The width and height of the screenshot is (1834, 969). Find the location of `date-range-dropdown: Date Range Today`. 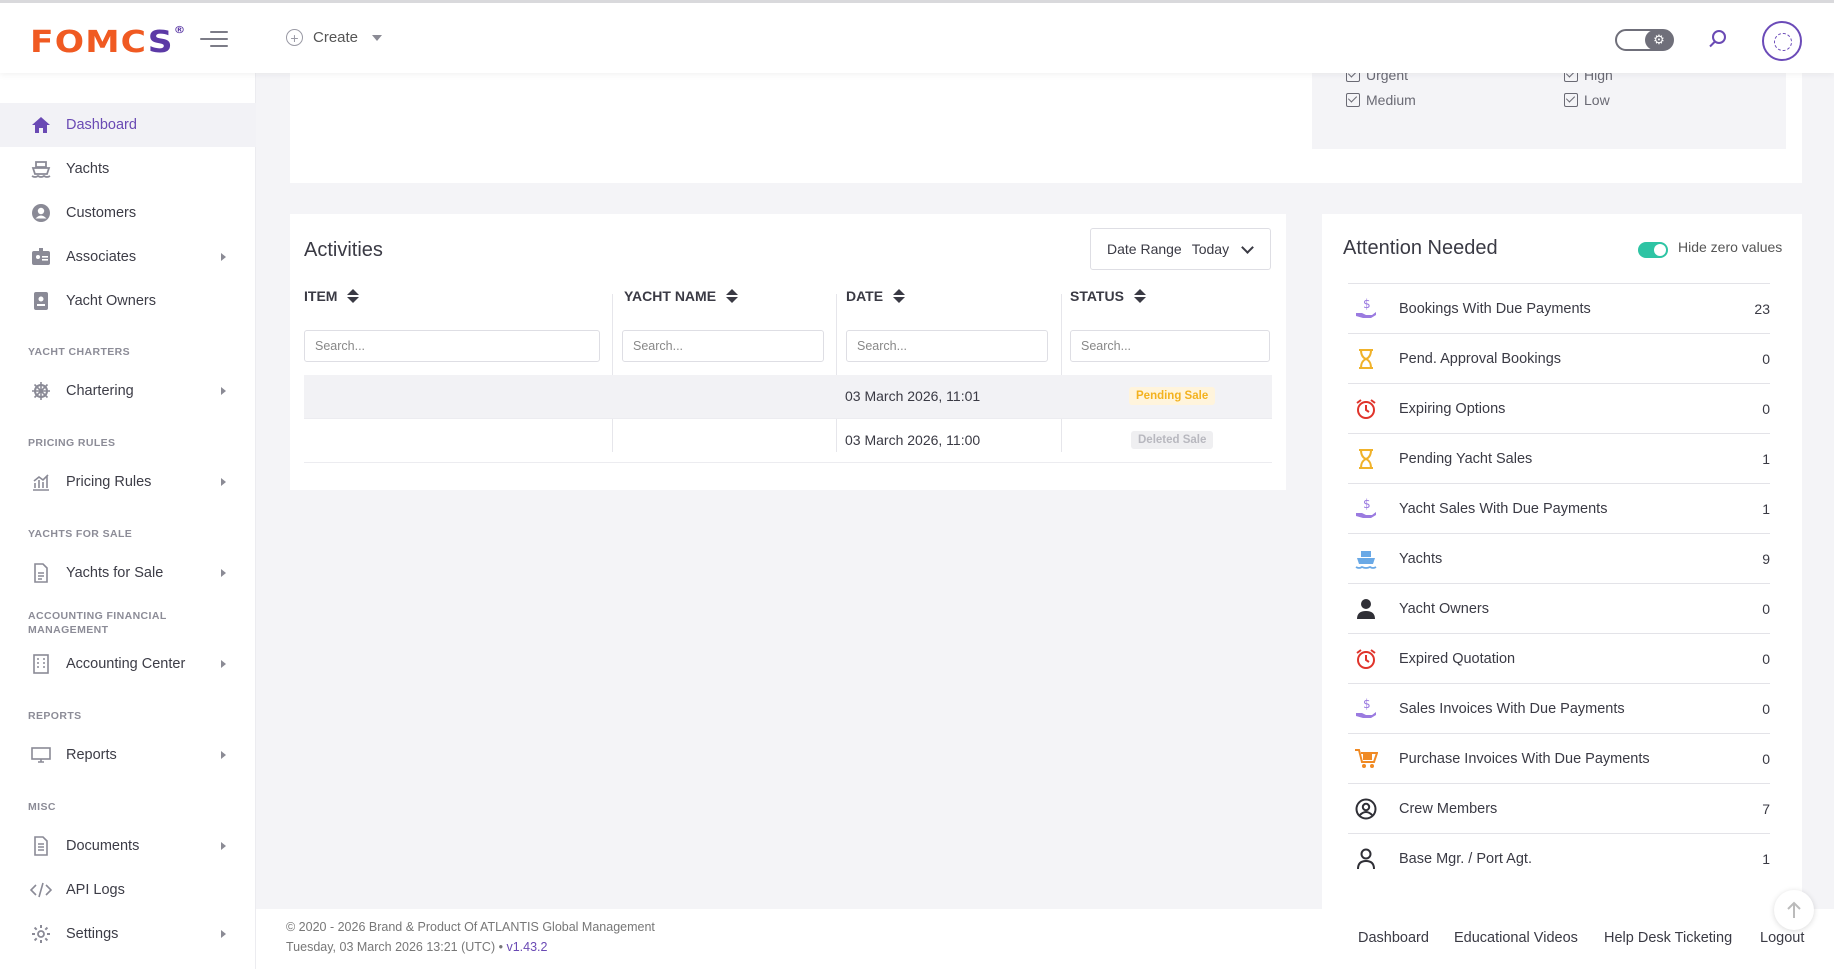

date-range-dropdown: Date Range Today is located at coordinates (1180, 249).